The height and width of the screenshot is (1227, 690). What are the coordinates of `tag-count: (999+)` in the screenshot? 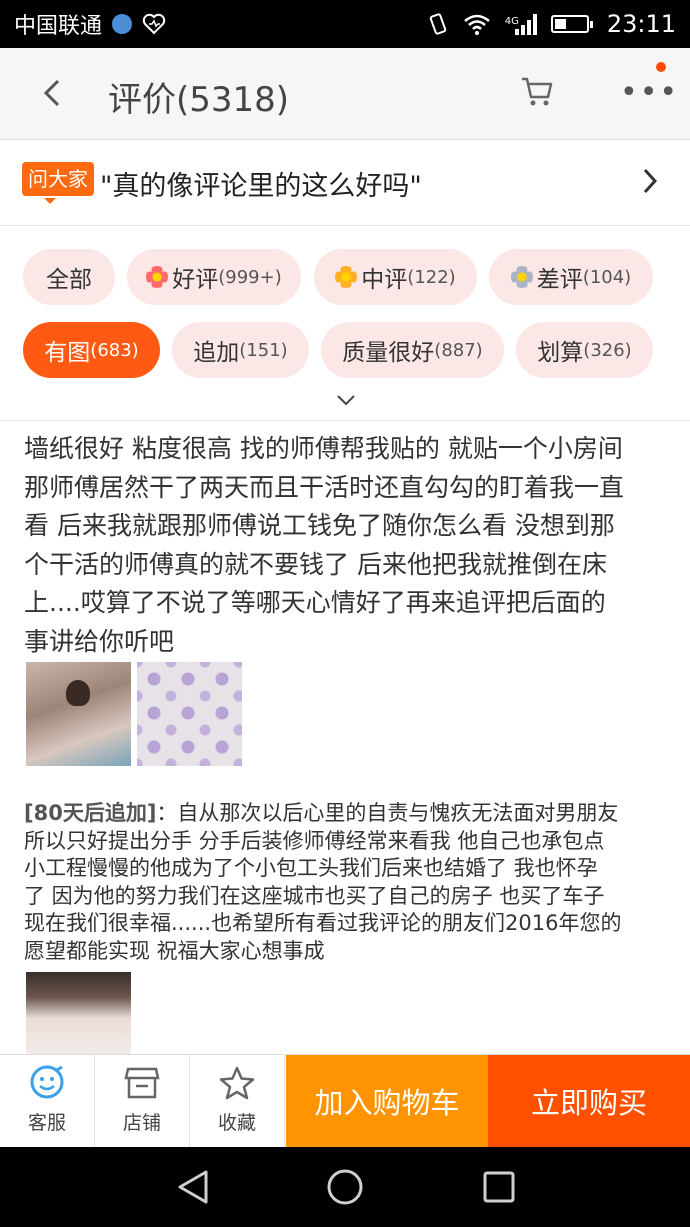 It's located at (250, 277).